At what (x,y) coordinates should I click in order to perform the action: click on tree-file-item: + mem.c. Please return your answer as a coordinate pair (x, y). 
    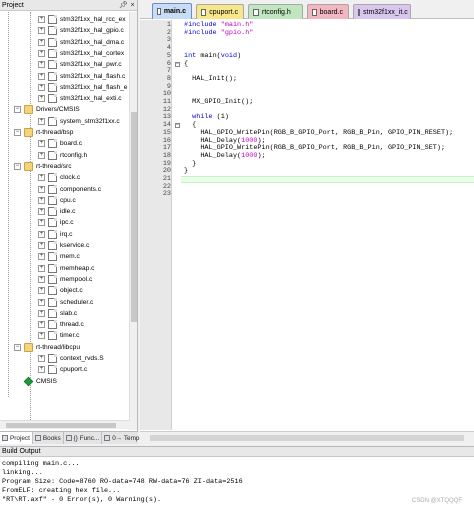
    Looking at the image, I should click on (59, 256).